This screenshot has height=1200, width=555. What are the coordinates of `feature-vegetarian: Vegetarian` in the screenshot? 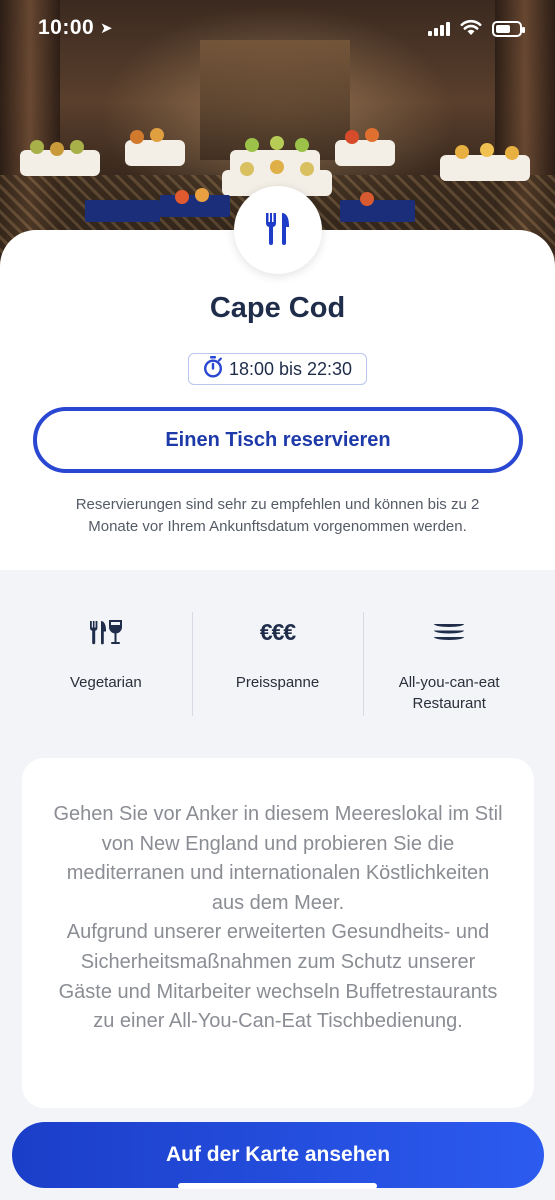 It's located at (106, 664).